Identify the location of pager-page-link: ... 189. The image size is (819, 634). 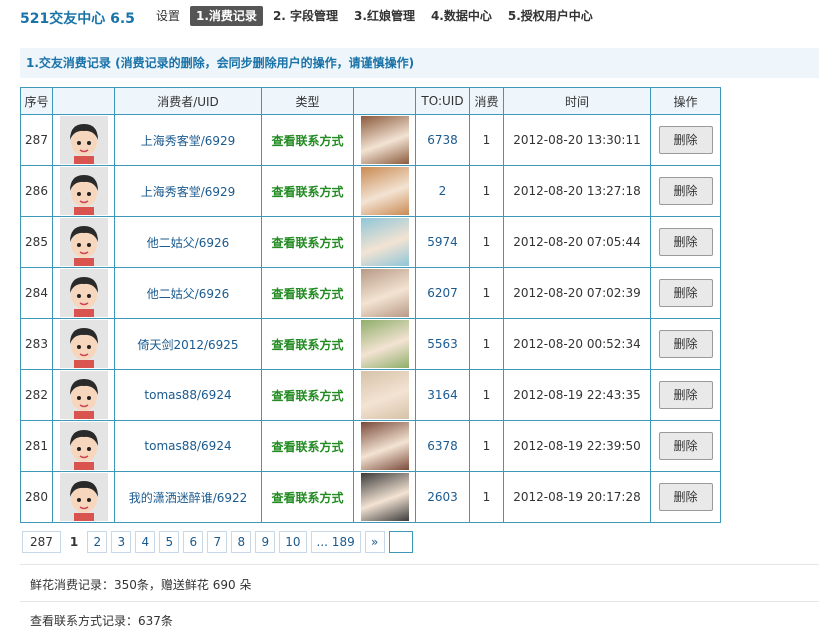
(335, 542).